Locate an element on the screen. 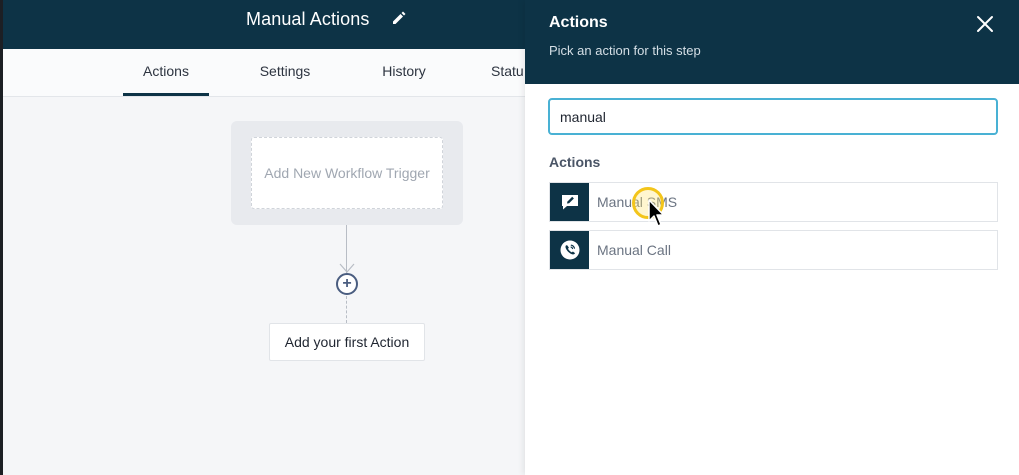 The height and width of the screenshot is (475, 1019). trigger-card: Add New Workflow Trigger is located at coordinates (347, 173).